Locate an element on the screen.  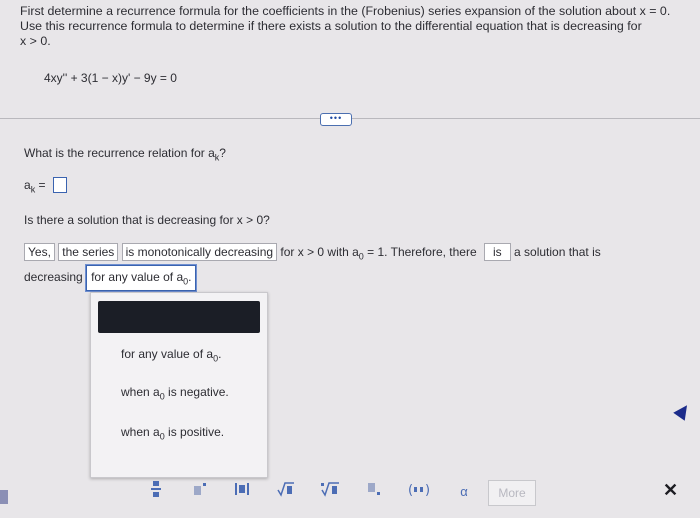
sqrt-icon is located at coordinates (286, 492).